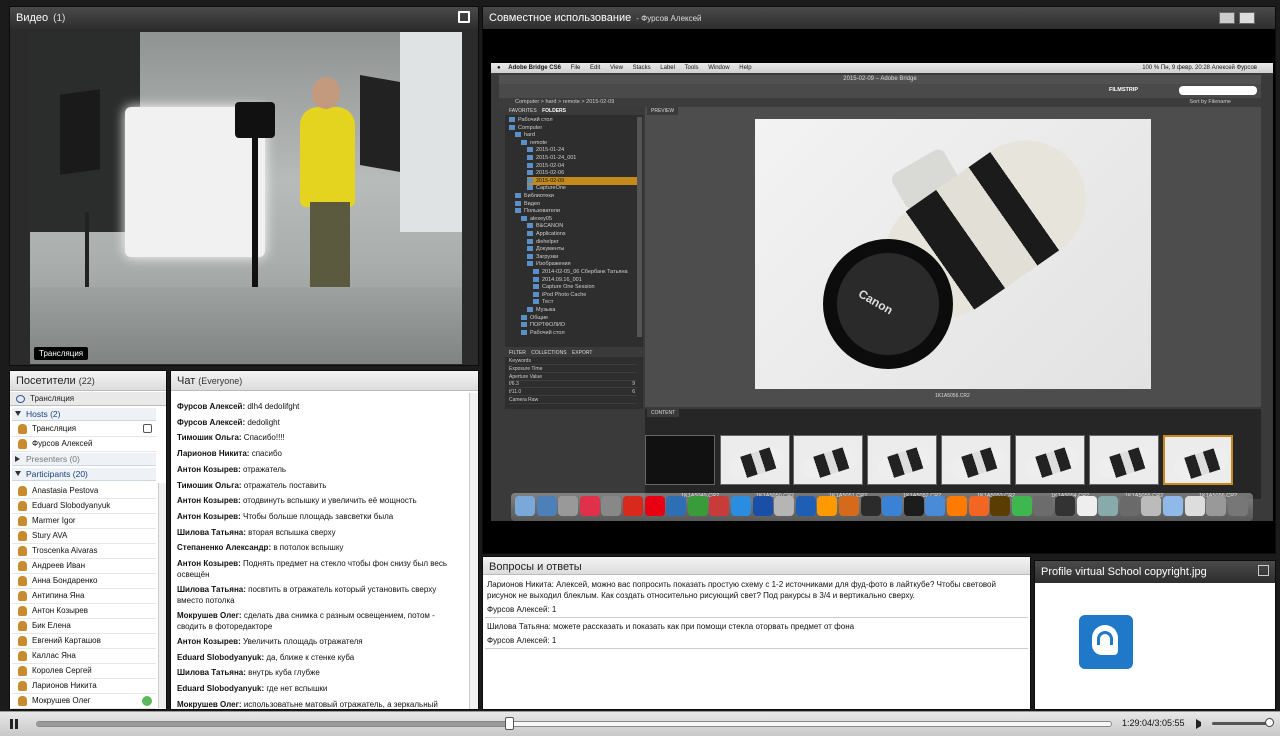 This screenshot has width=1280, height=736. I want to click on hosts-group: Hosts (2), so click(84, 414).